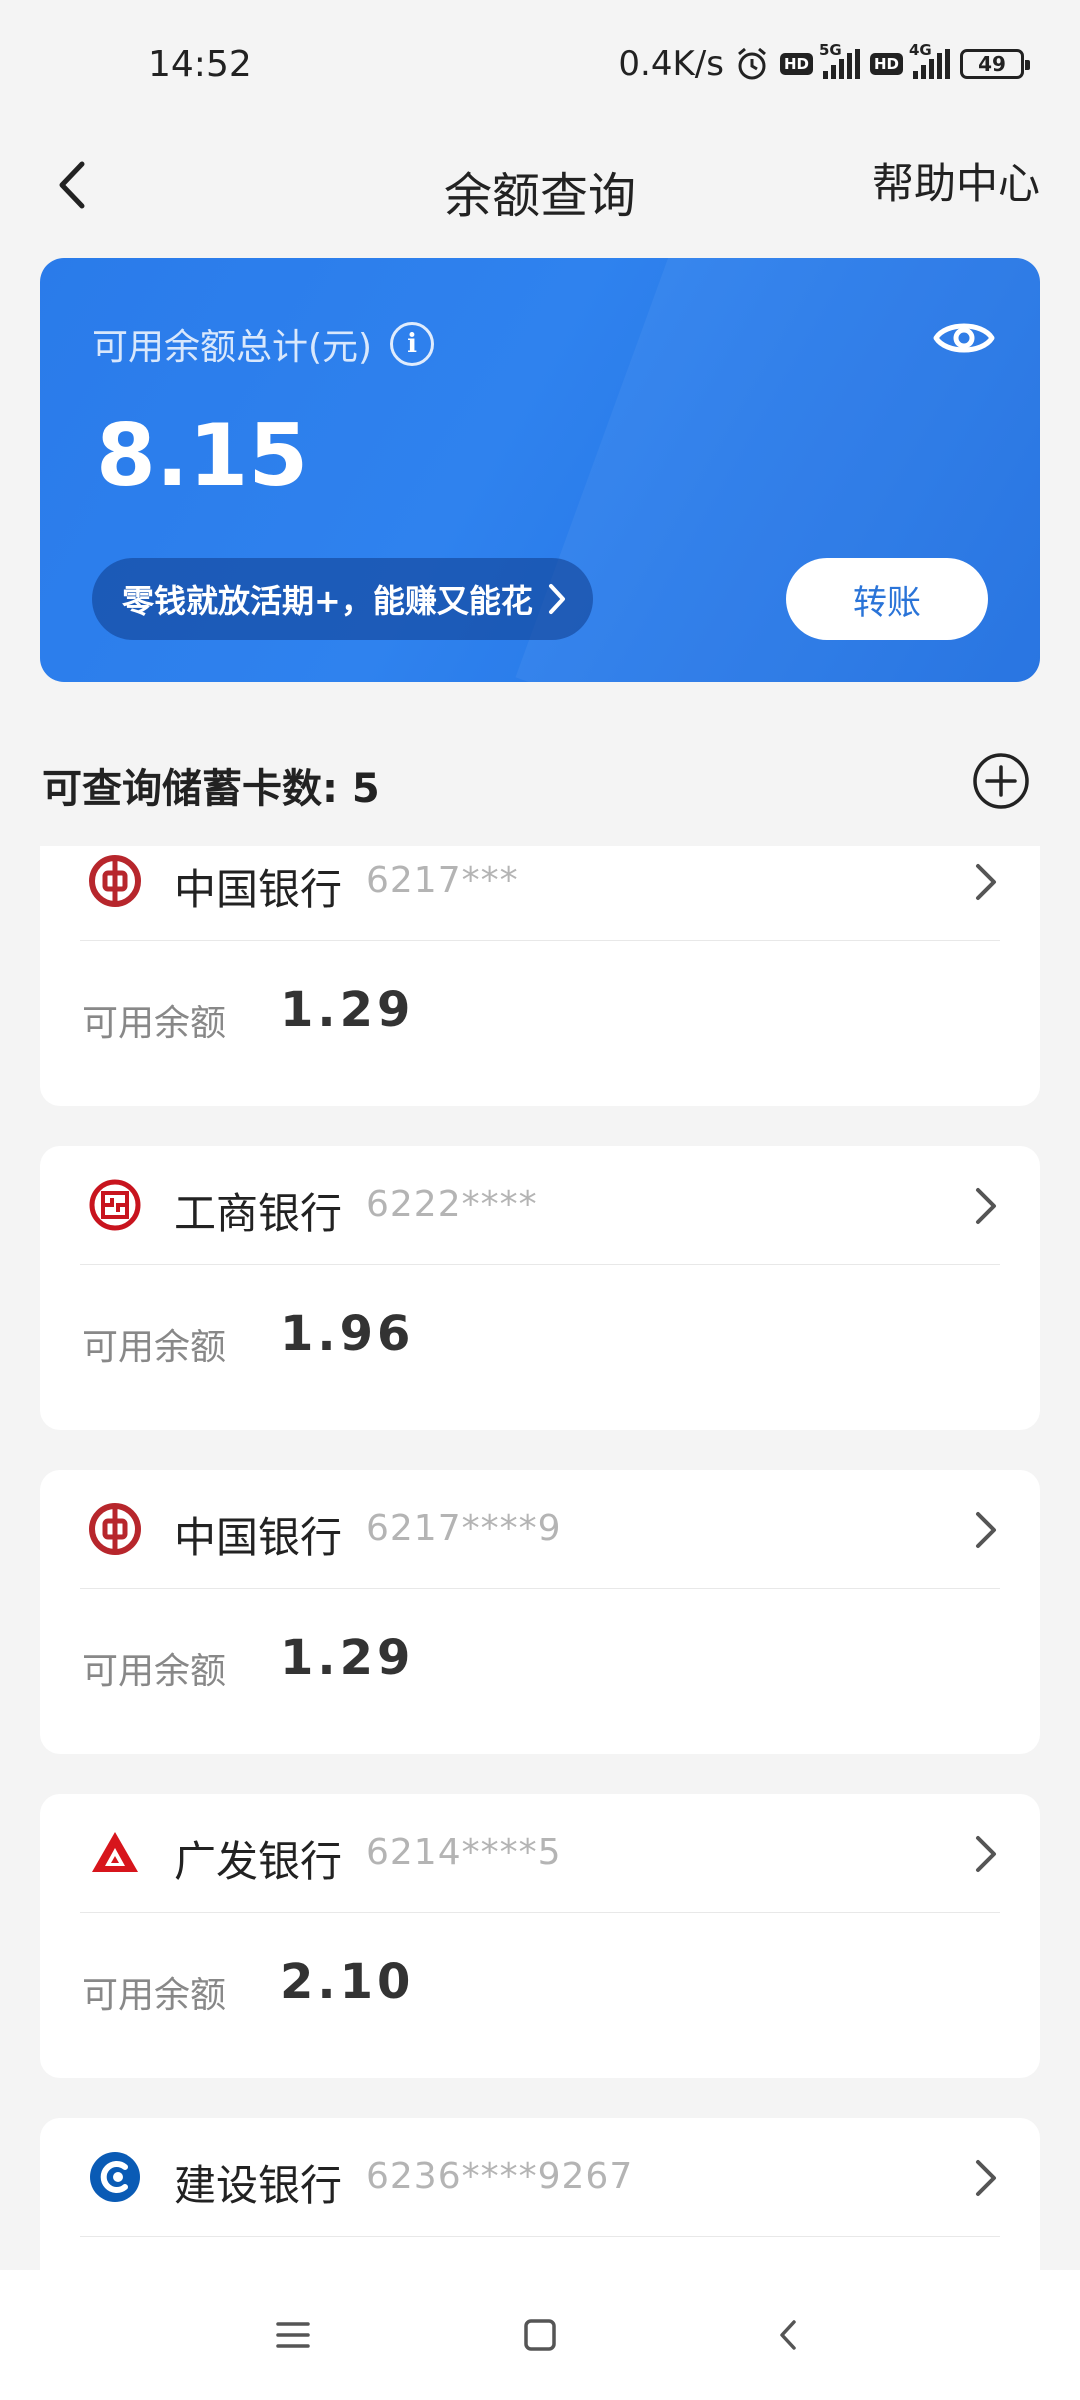 This screenshot has width=1080, height=2400. Describe the element at coordinates (540, 893) in the screenshot. I see `card-header: 中国银行 6217***` at that location.